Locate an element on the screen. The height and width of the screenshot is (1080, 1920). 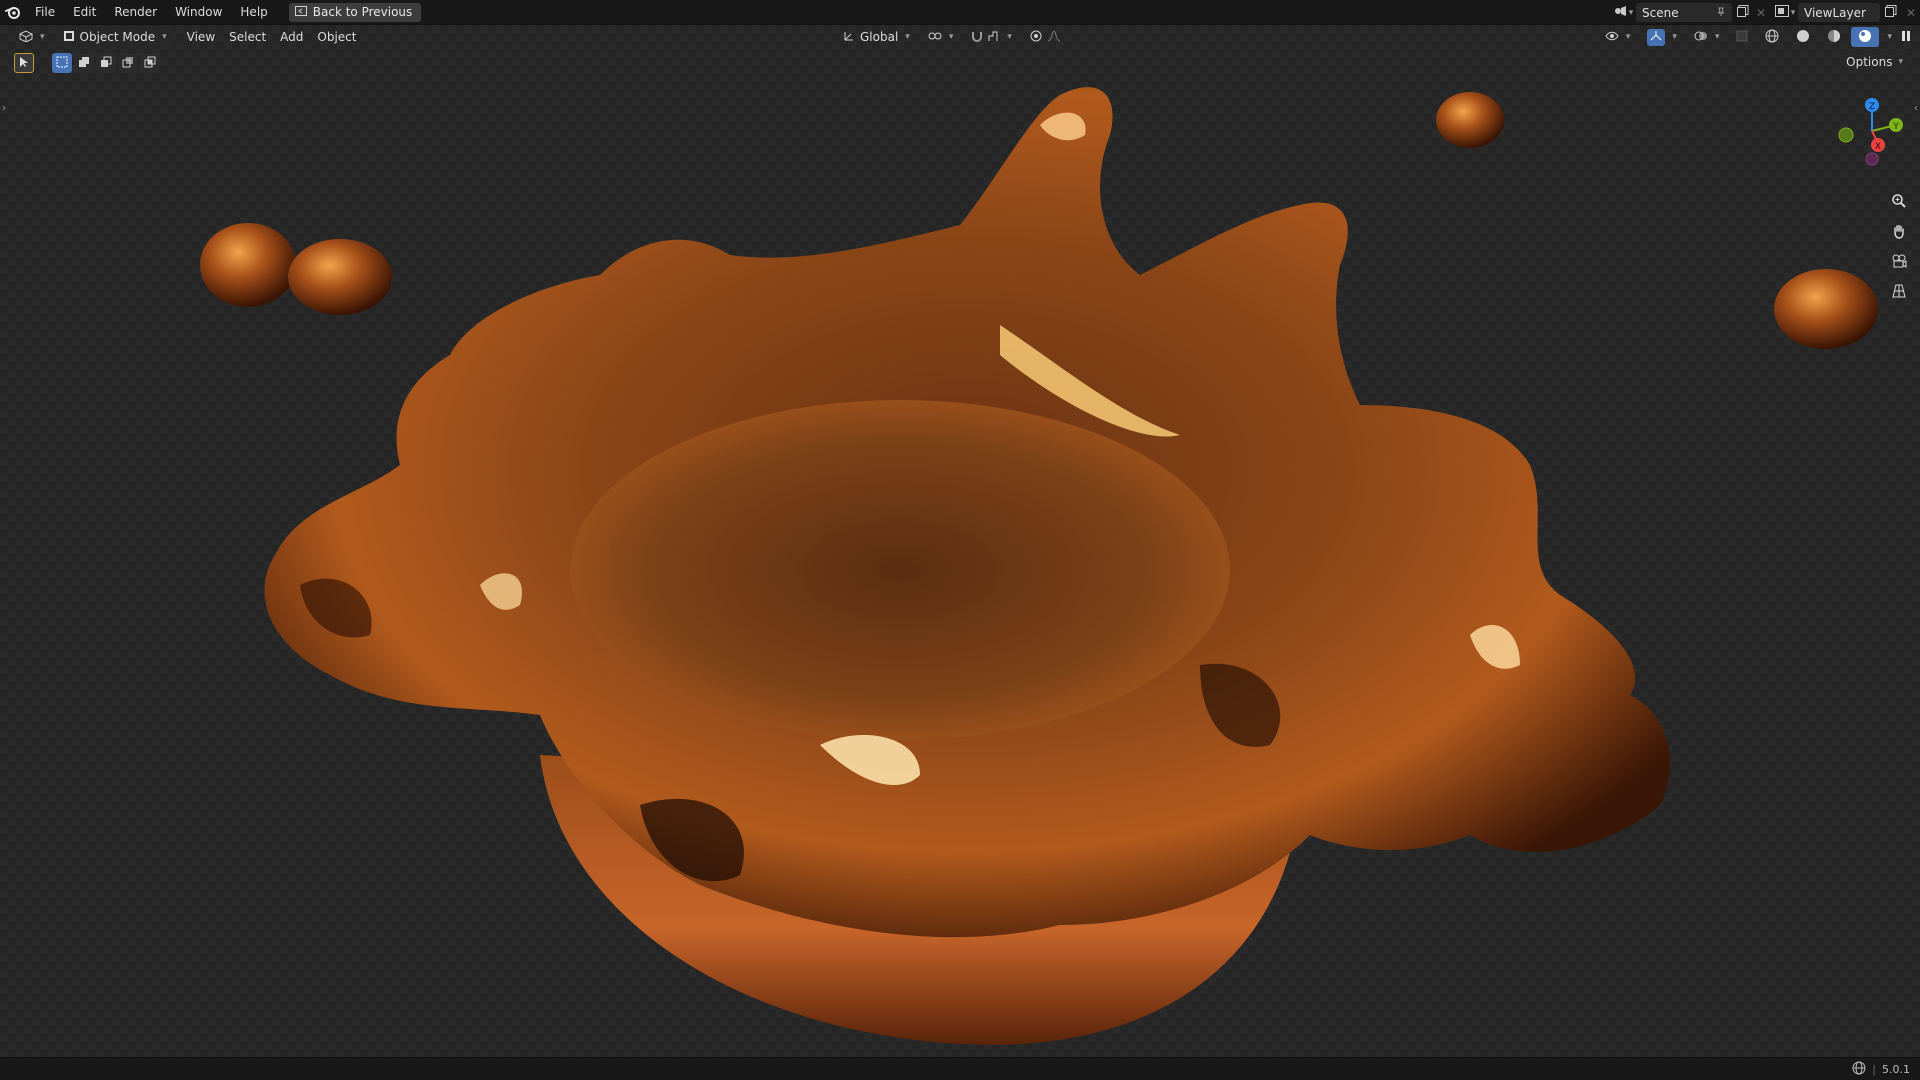
menu-file: File is located at coordinates (45, 12).